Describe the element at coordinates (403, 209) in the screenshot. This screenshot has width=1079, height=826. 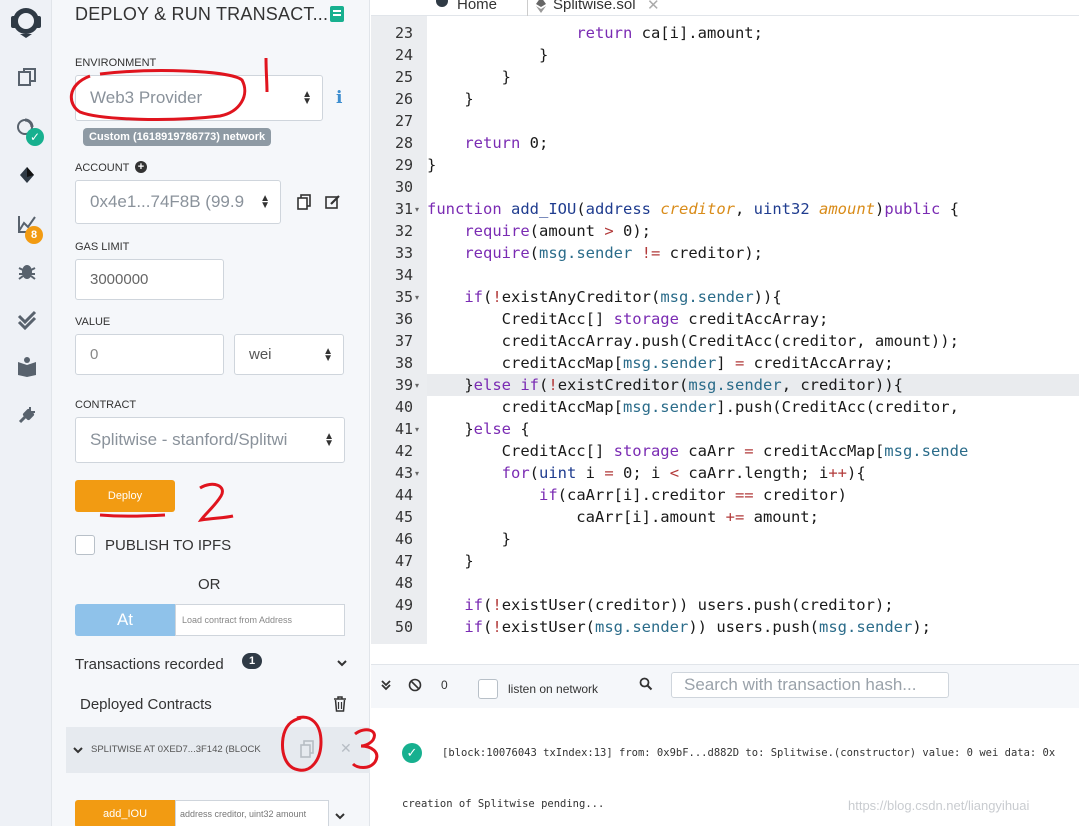
I see `line-number: 31` at that location.